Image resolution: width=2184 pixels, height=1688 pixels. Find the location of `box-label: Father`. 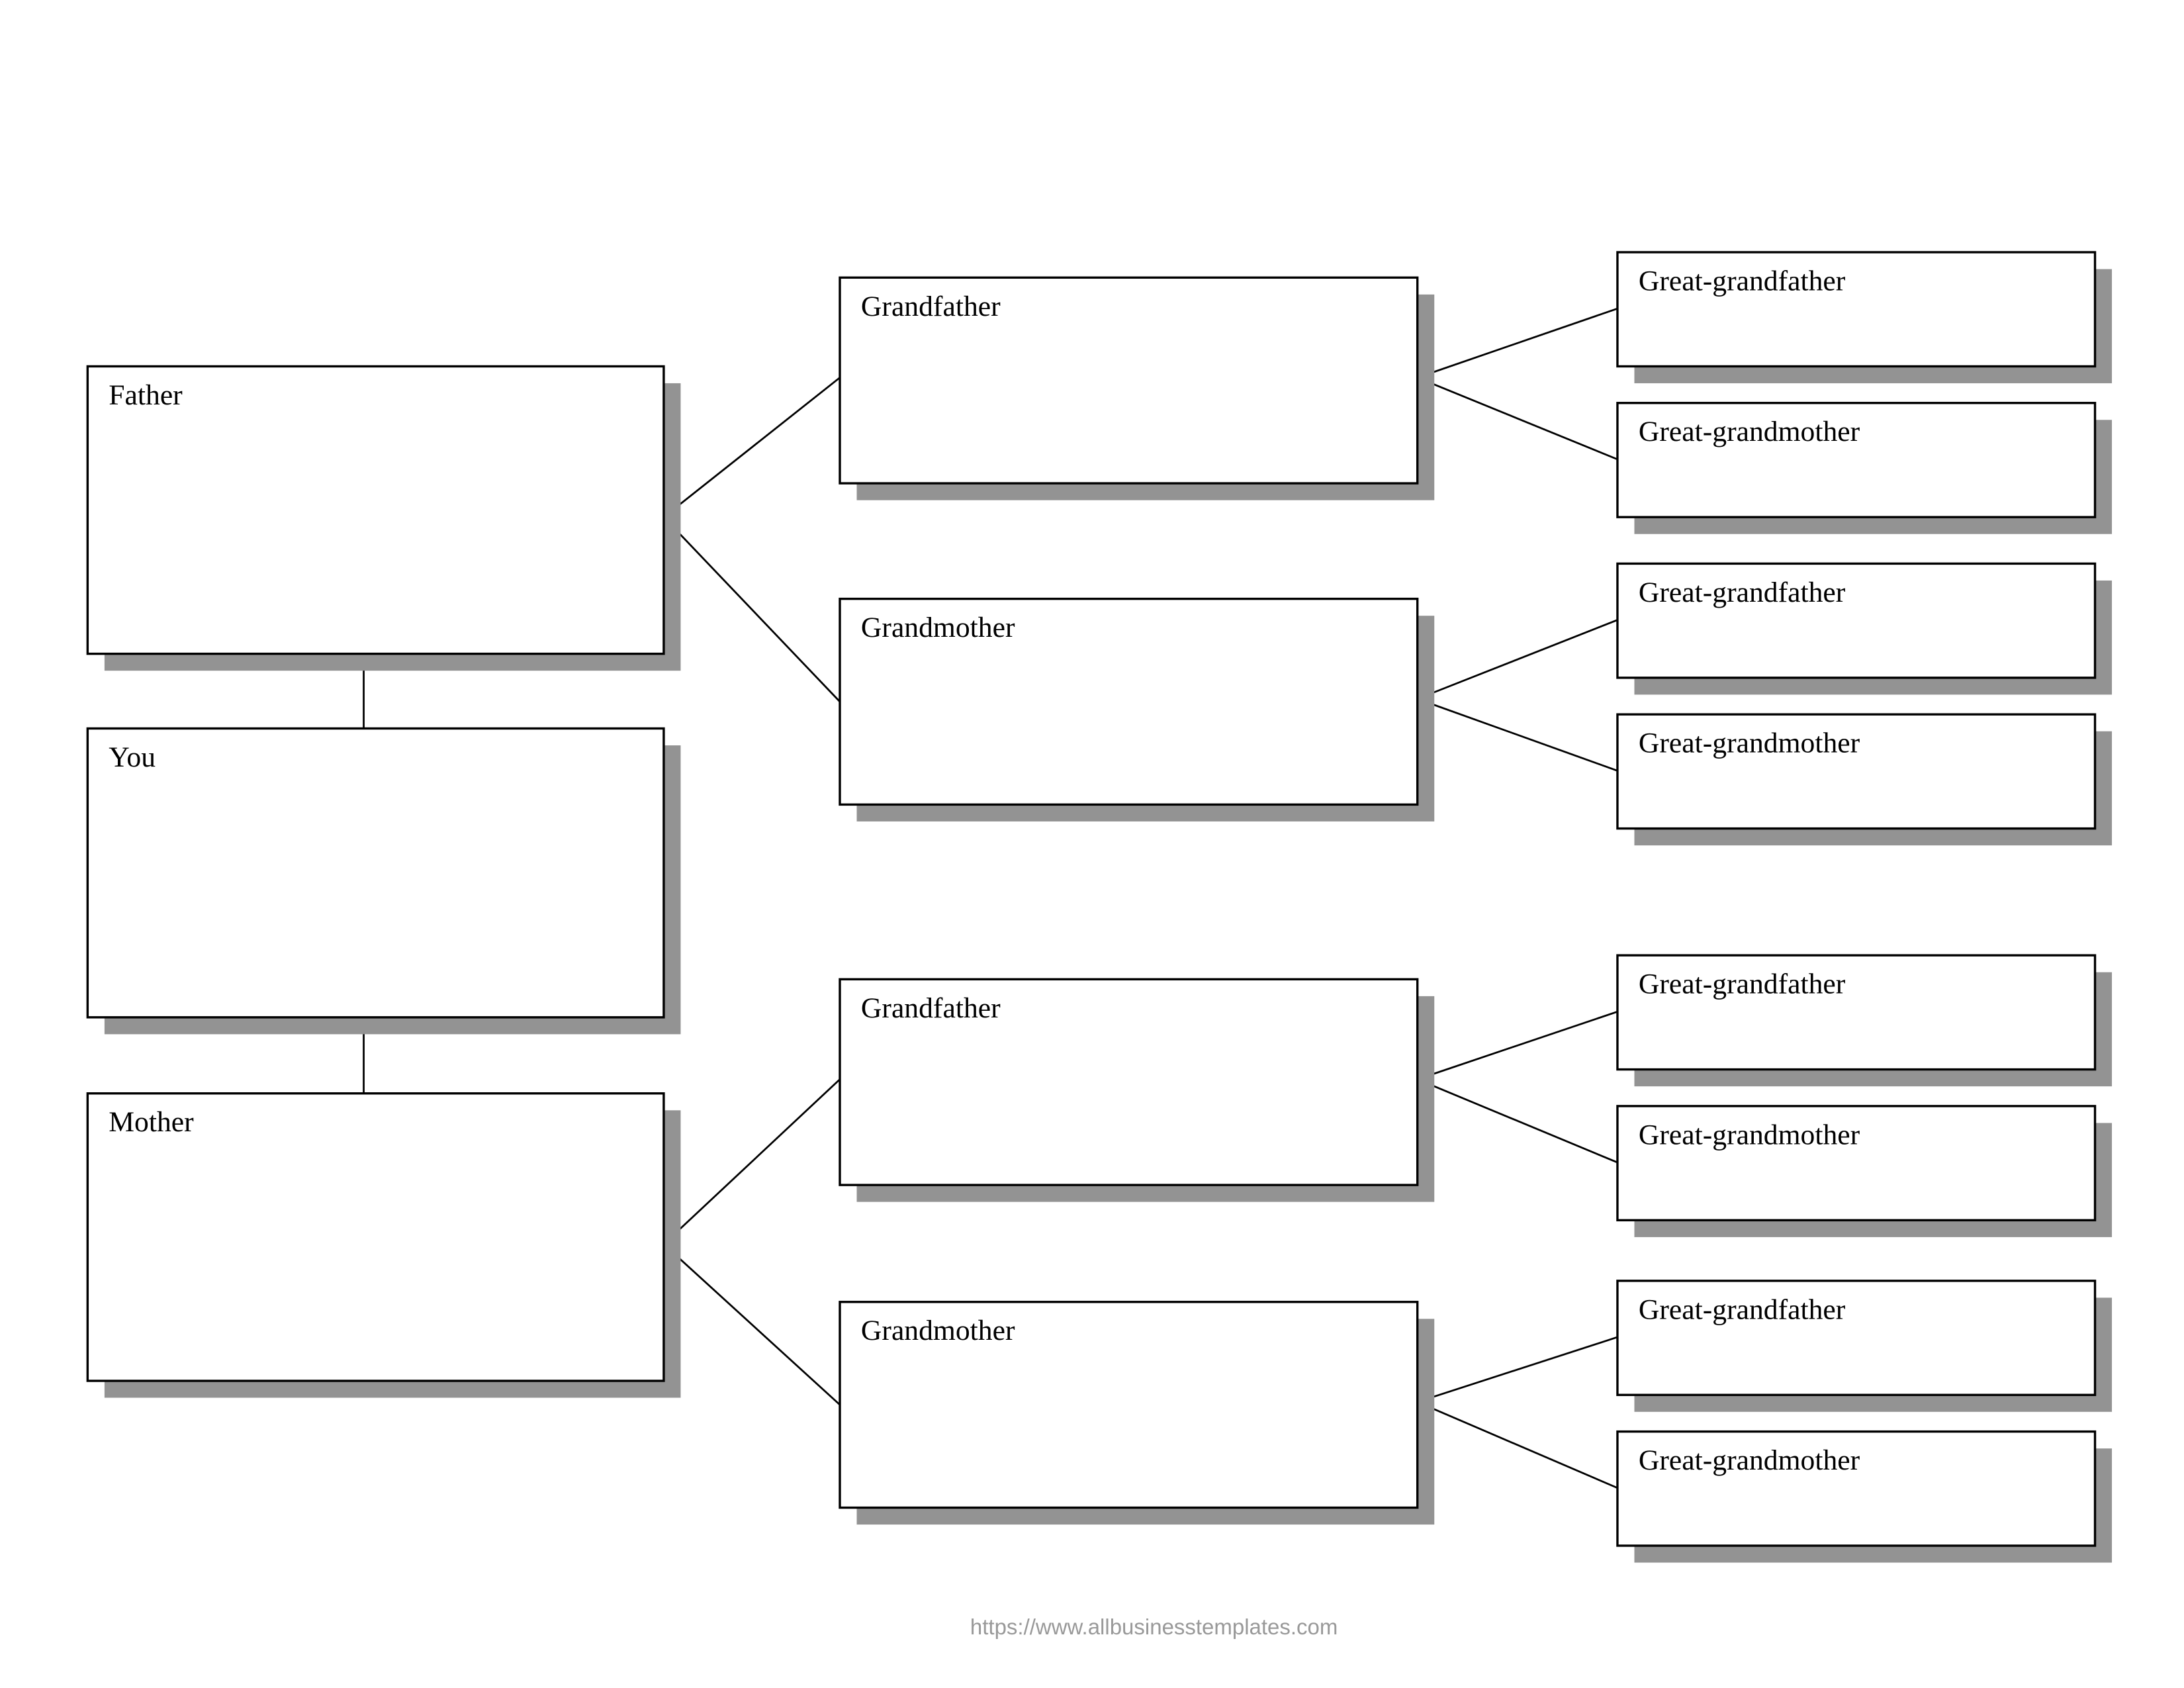

box-label: Father is located at coordinates (146, 395).